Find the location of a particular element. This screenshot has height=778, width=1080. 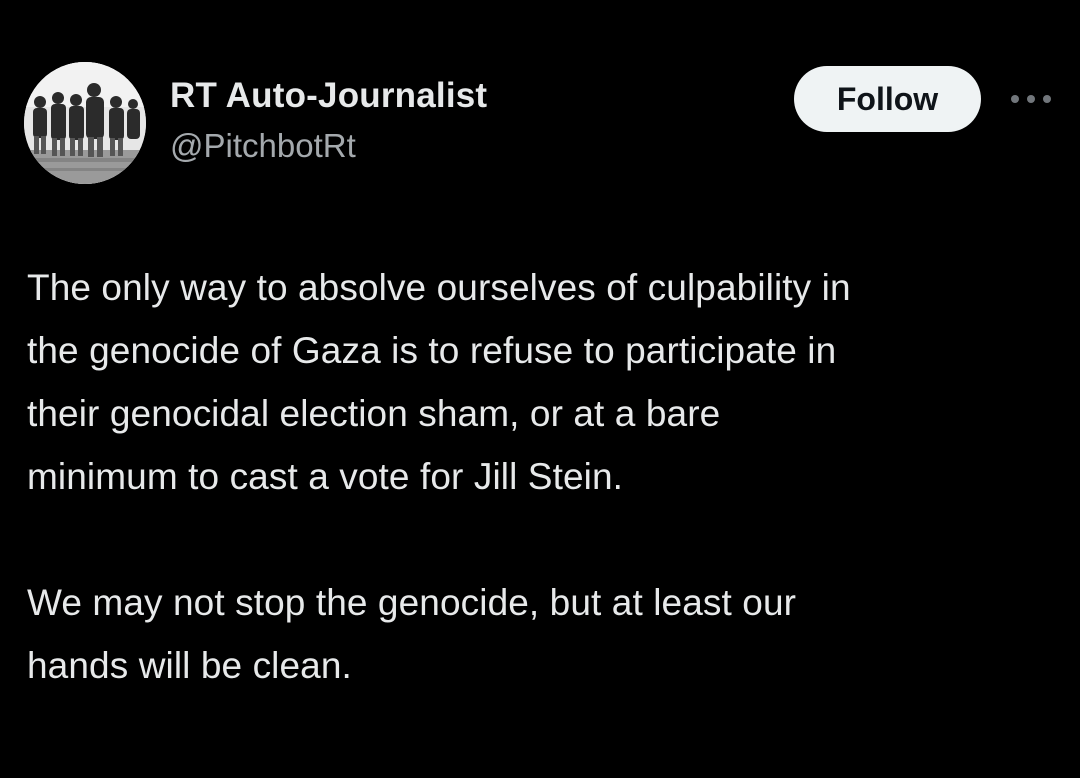

tweet-body-line: minimum to cast a vote for Jill Stein. is located at coordinates (325, 476).